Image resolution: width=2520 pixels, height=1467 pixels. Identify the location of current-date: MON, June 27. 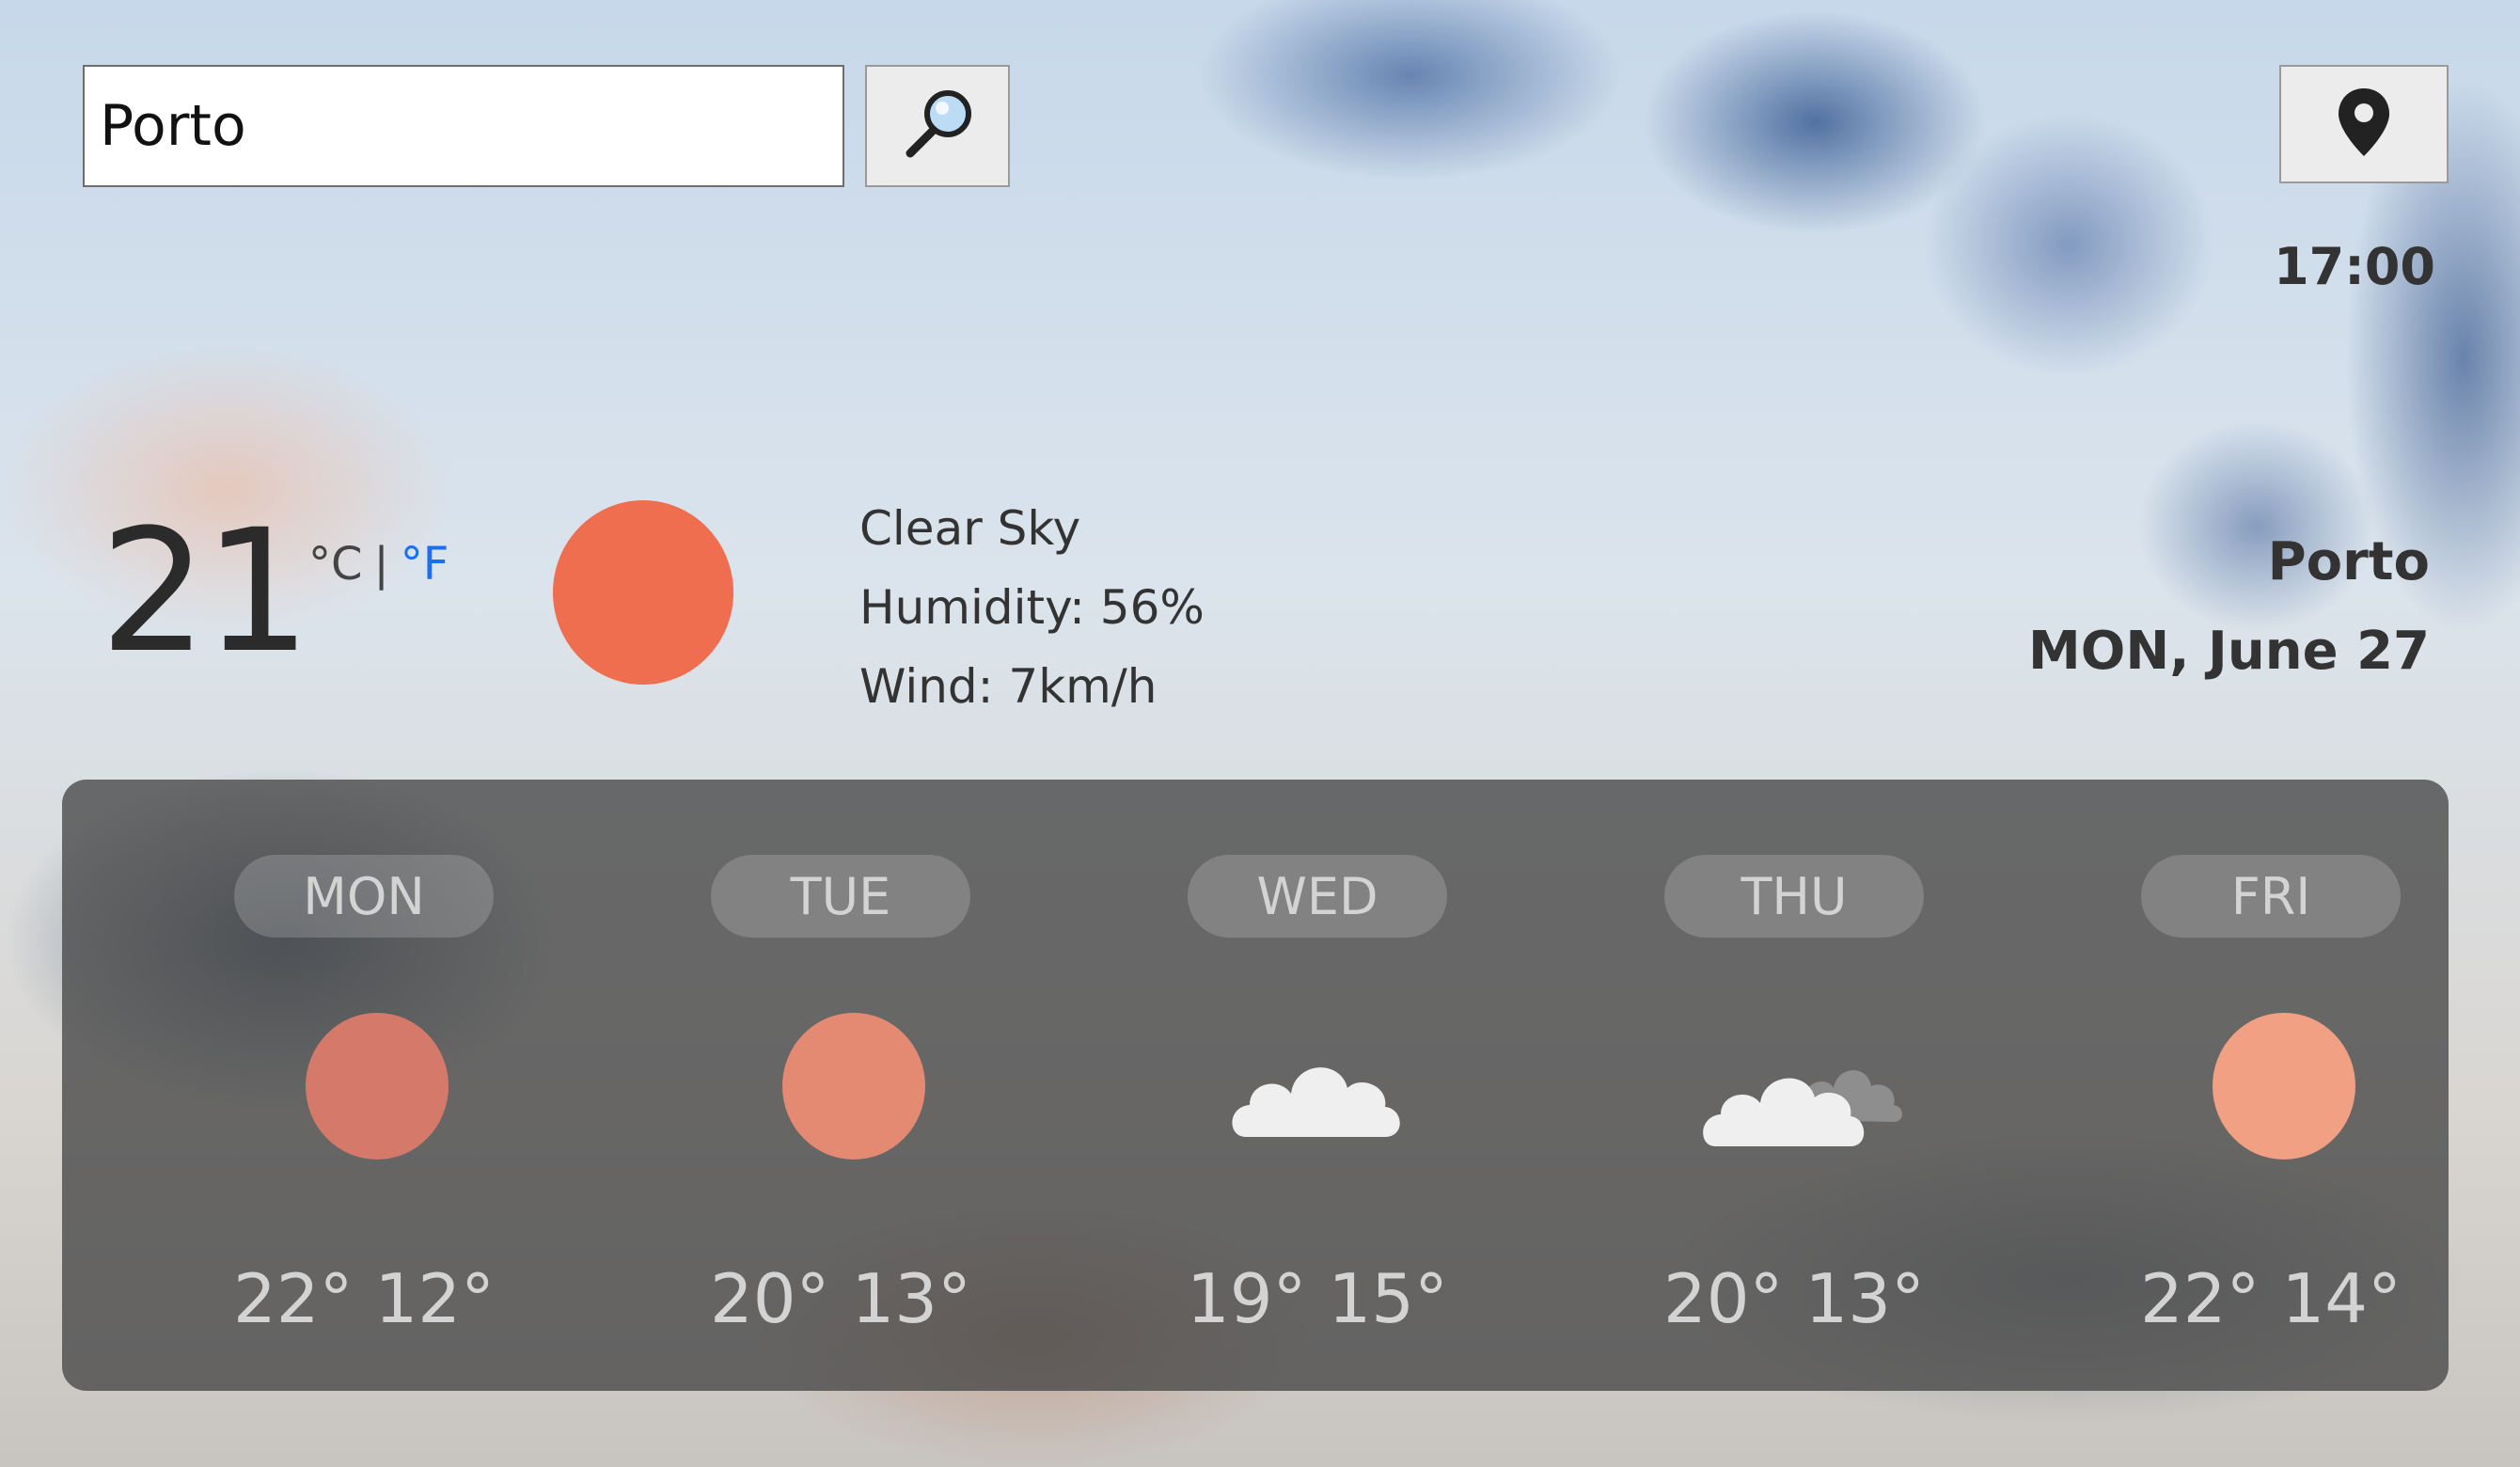
(2229, 651).